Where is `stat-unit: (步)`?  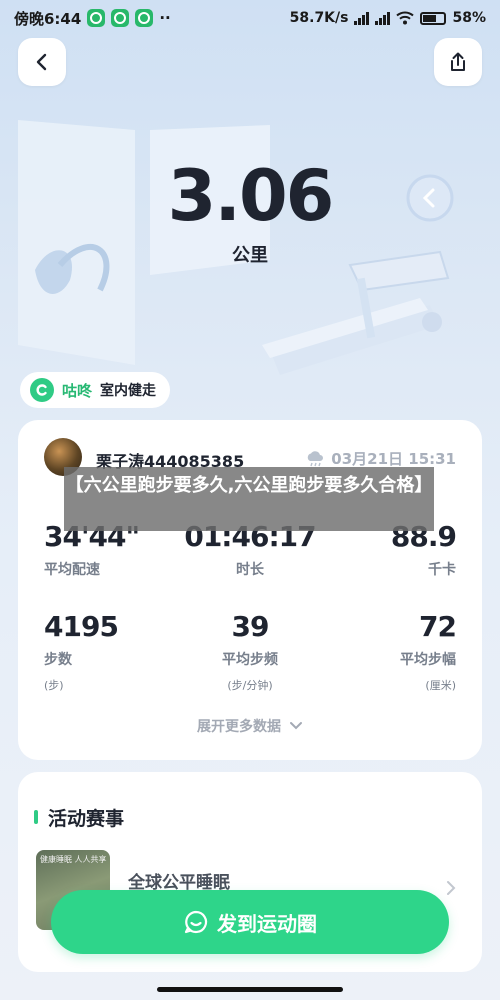
stat-unit: (步) is located at coordinates (54, 685).